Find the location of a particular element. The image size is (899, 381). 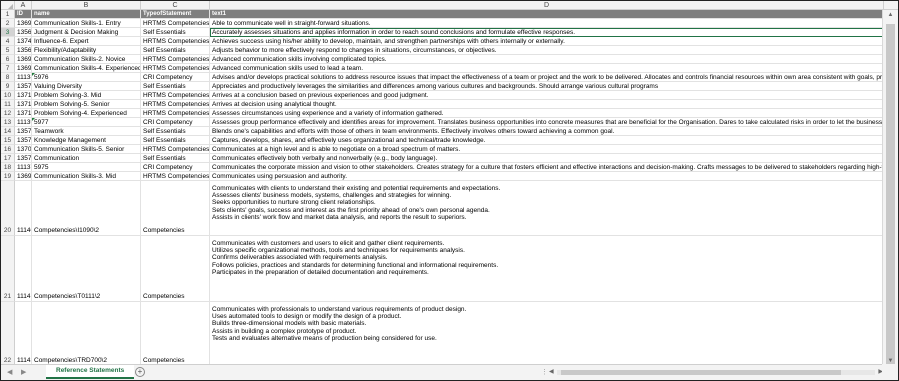

id-cell: 13569 is located at coordinates (23, 50).